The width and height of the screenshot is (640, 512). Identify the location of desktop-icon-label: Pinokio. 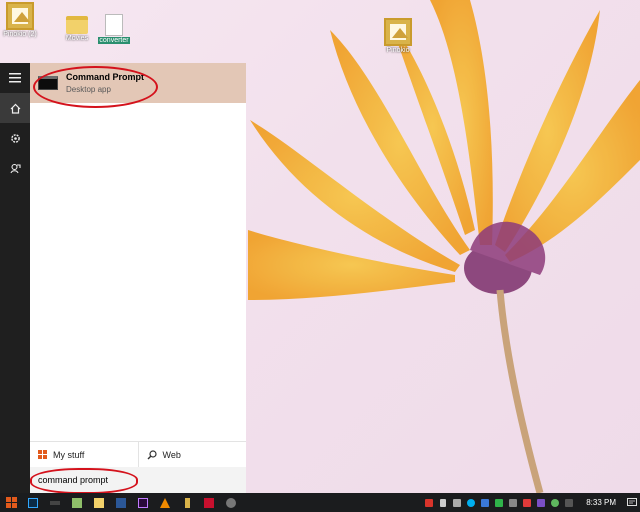
(398, 50).